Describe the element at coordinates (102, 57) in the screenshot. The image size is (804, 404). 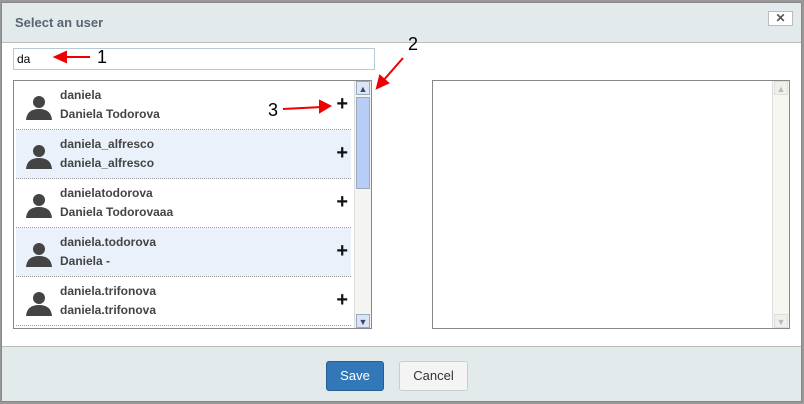
I see `annotation-1: 1` at that location.